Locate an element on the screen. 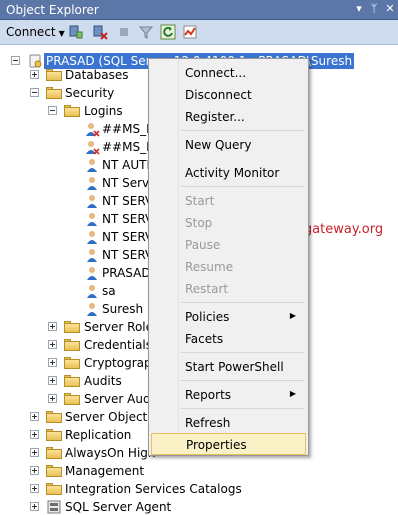  menu-item-label: Facets is located at coordinates (204, 339).